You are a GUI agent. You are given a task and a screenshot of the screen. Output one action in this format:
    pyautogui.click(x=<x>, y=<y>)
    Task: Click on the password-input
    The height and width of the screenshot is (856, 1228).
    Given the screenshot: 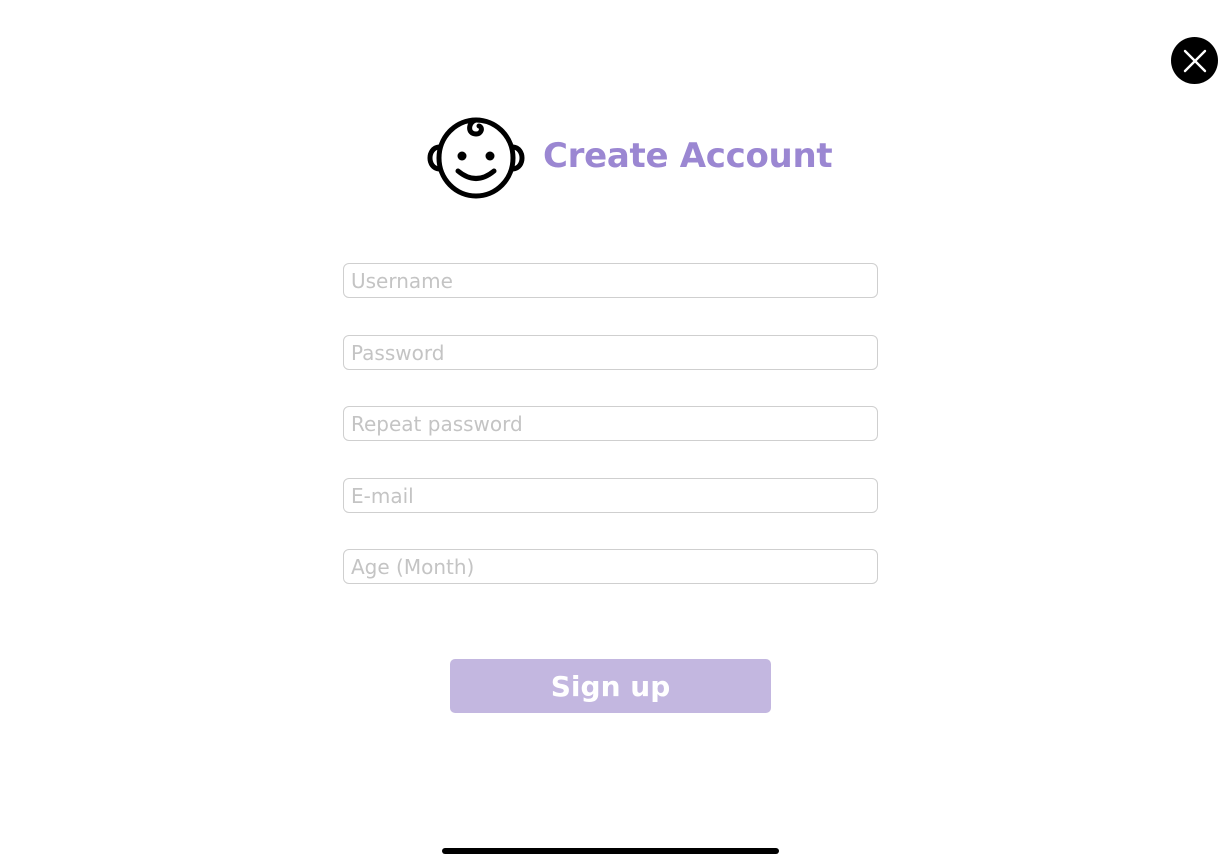 What is the action you would take?
    pyautogui.click(x=610, y=352)
    